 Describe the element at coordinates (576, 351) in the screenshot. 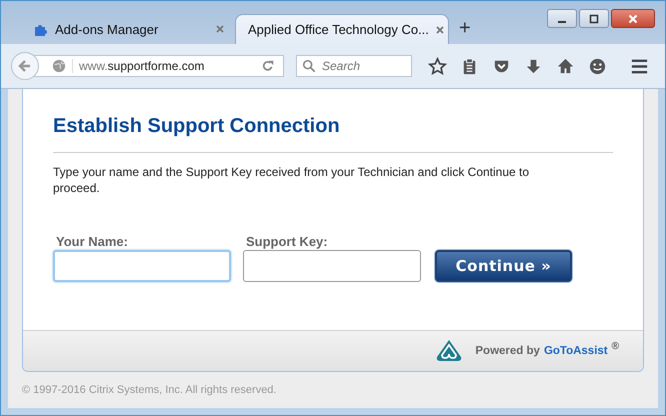

I see `brand-link: GoToAssist` at that location.